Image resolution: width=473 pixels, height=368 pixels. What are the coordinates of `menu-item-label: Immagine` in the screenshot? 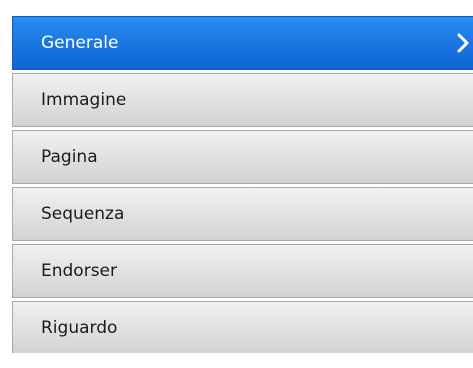 It's located at (84, 100).